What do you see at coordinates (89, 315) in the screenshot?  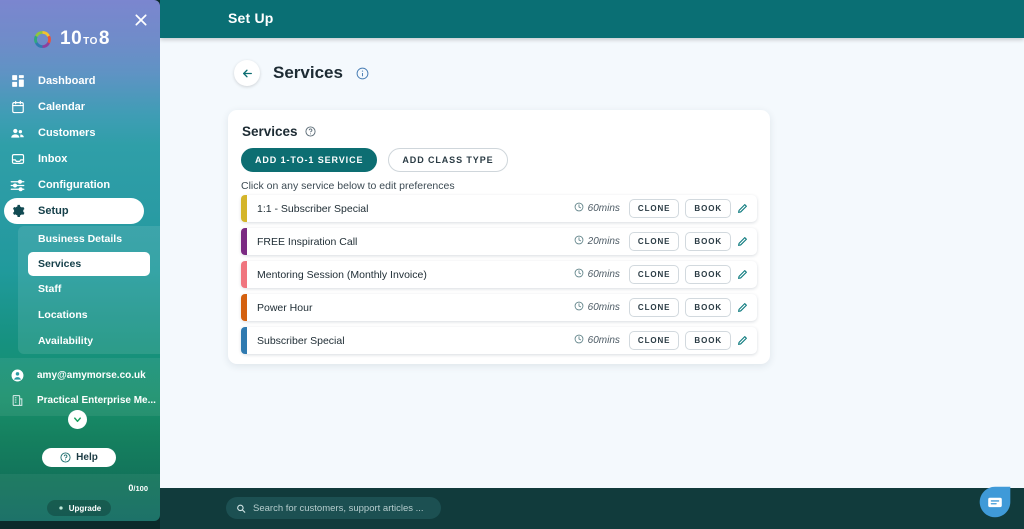 I see `subnav-item-locations: Locations` at bounding box center [89, 315].